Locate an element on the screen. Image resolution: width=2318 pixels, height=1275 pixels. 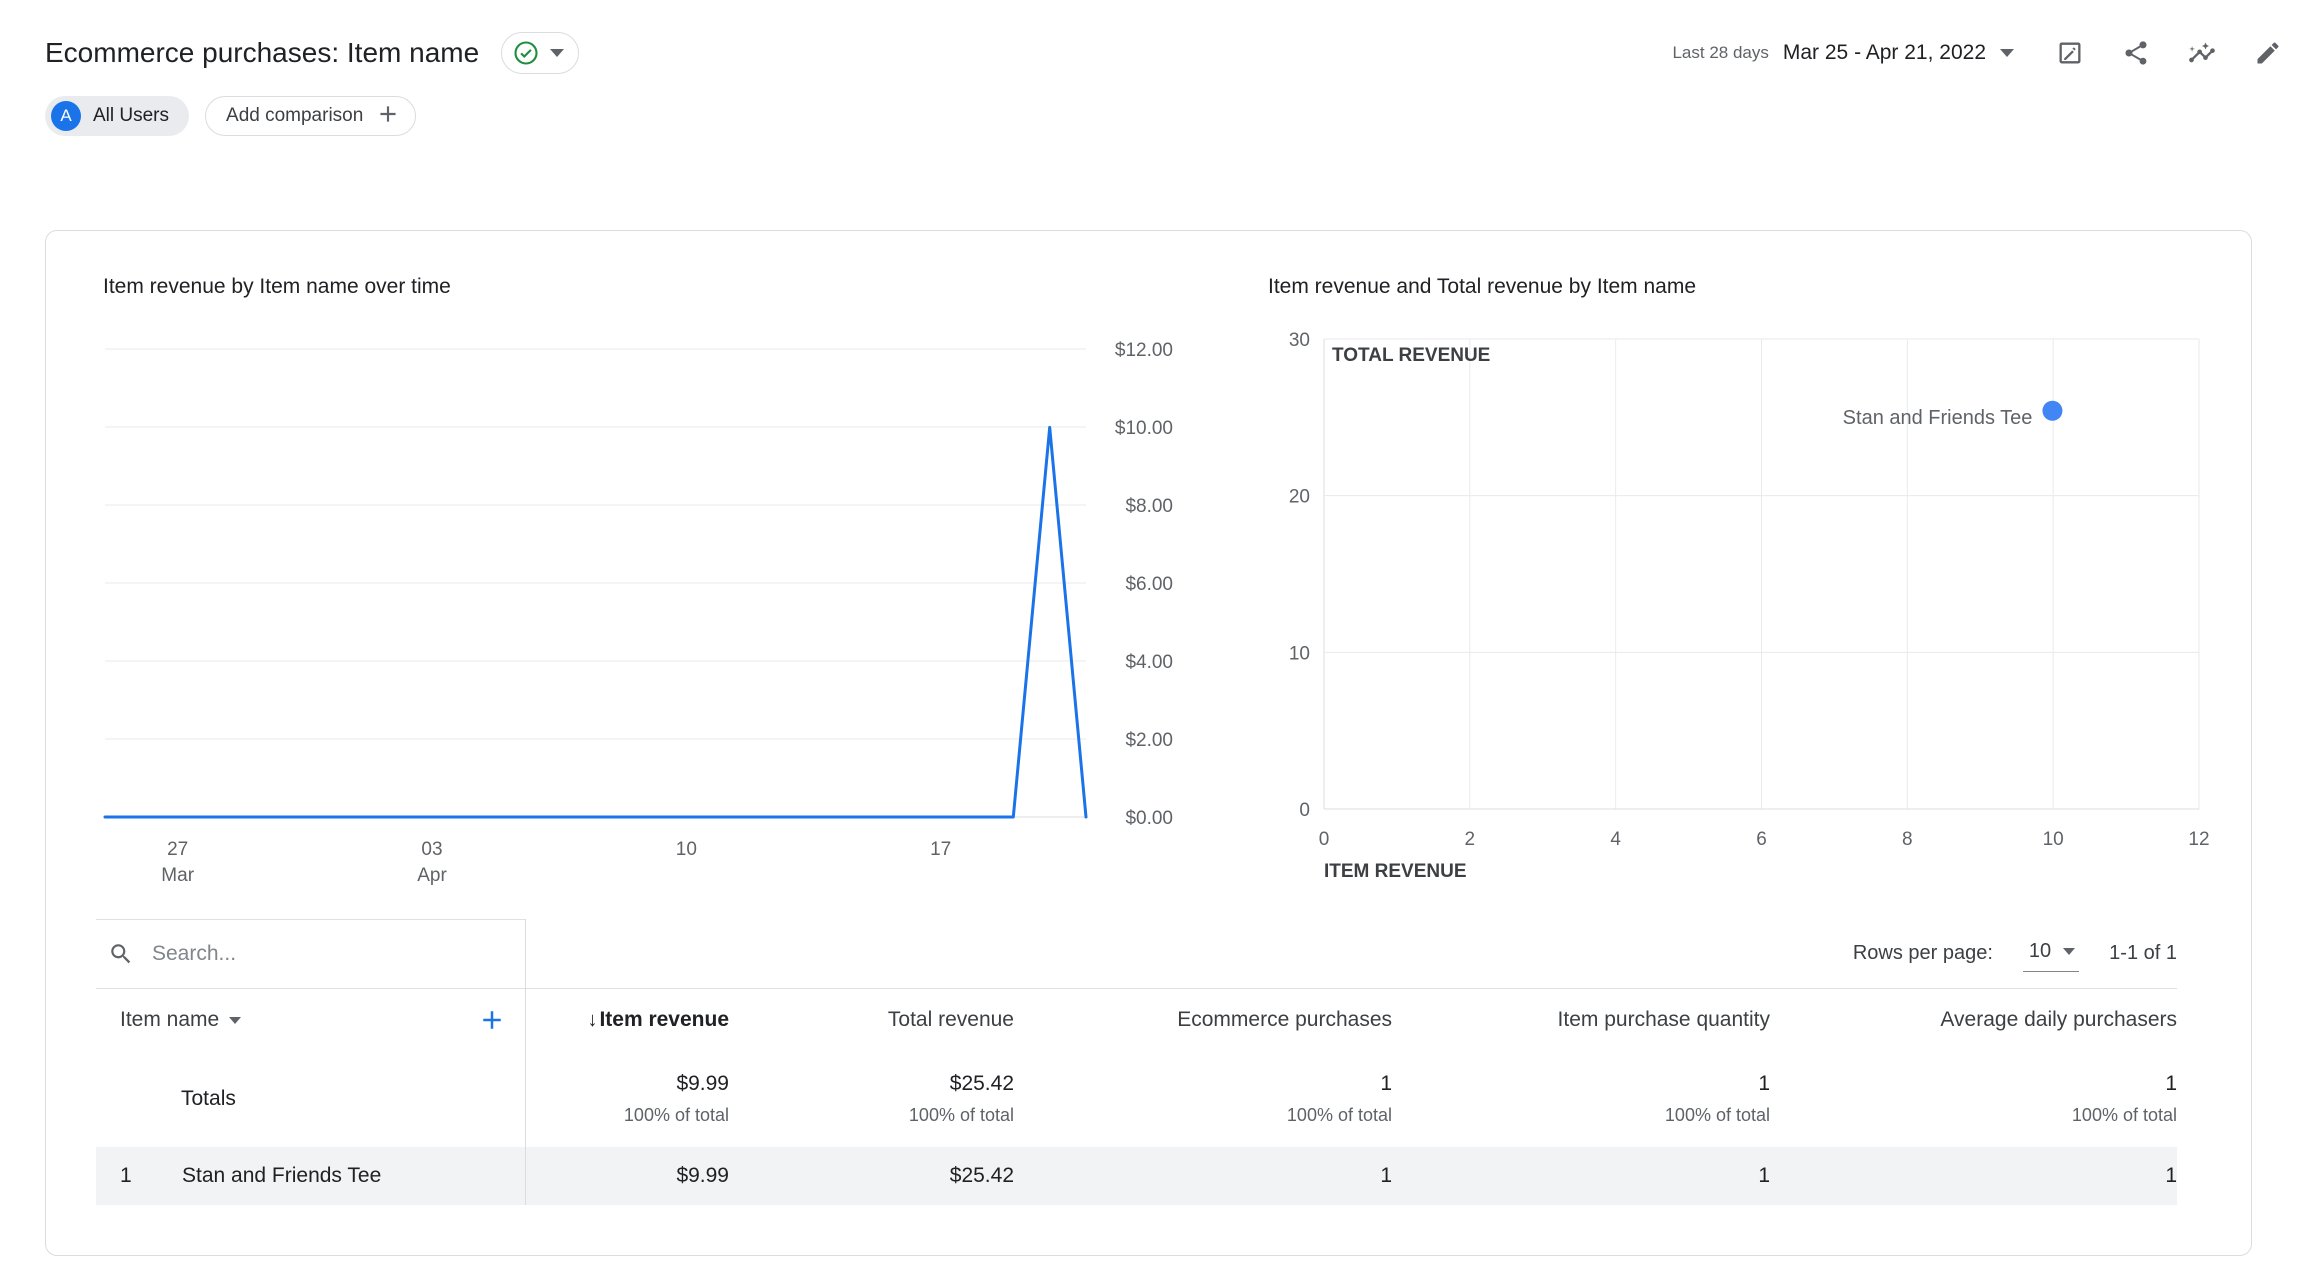
column-header-label: Item purchase quantity is located at coordinates (1663, 1019).